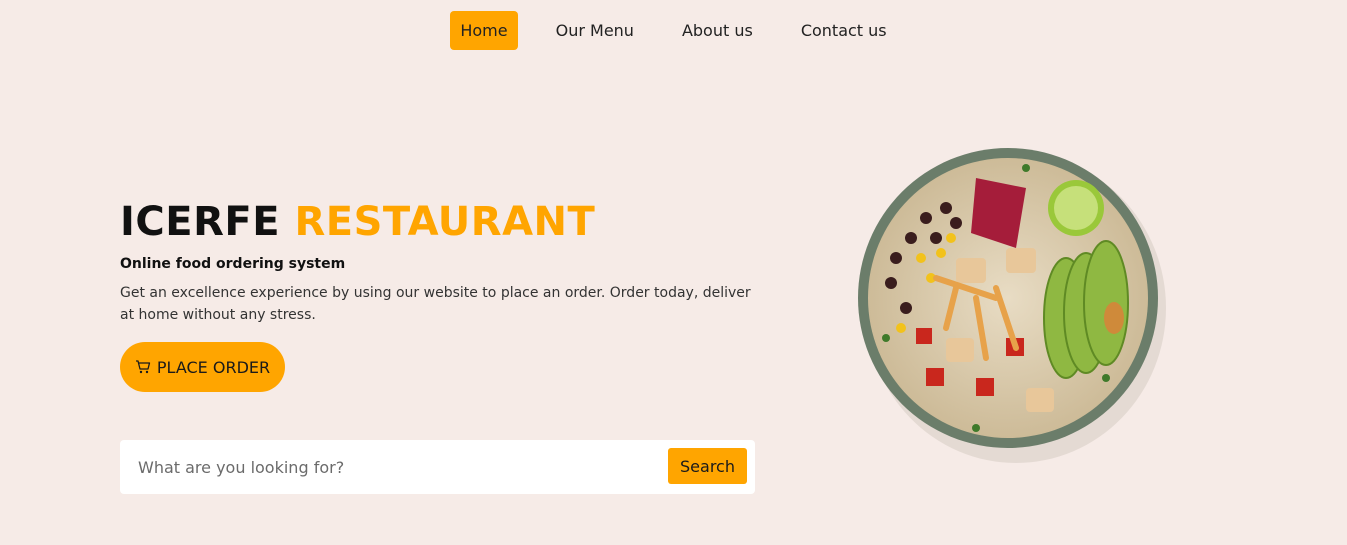 The image size is (1347, 545). I want to click on hero-subtitle: Online food ordering system, so click(233, 264).